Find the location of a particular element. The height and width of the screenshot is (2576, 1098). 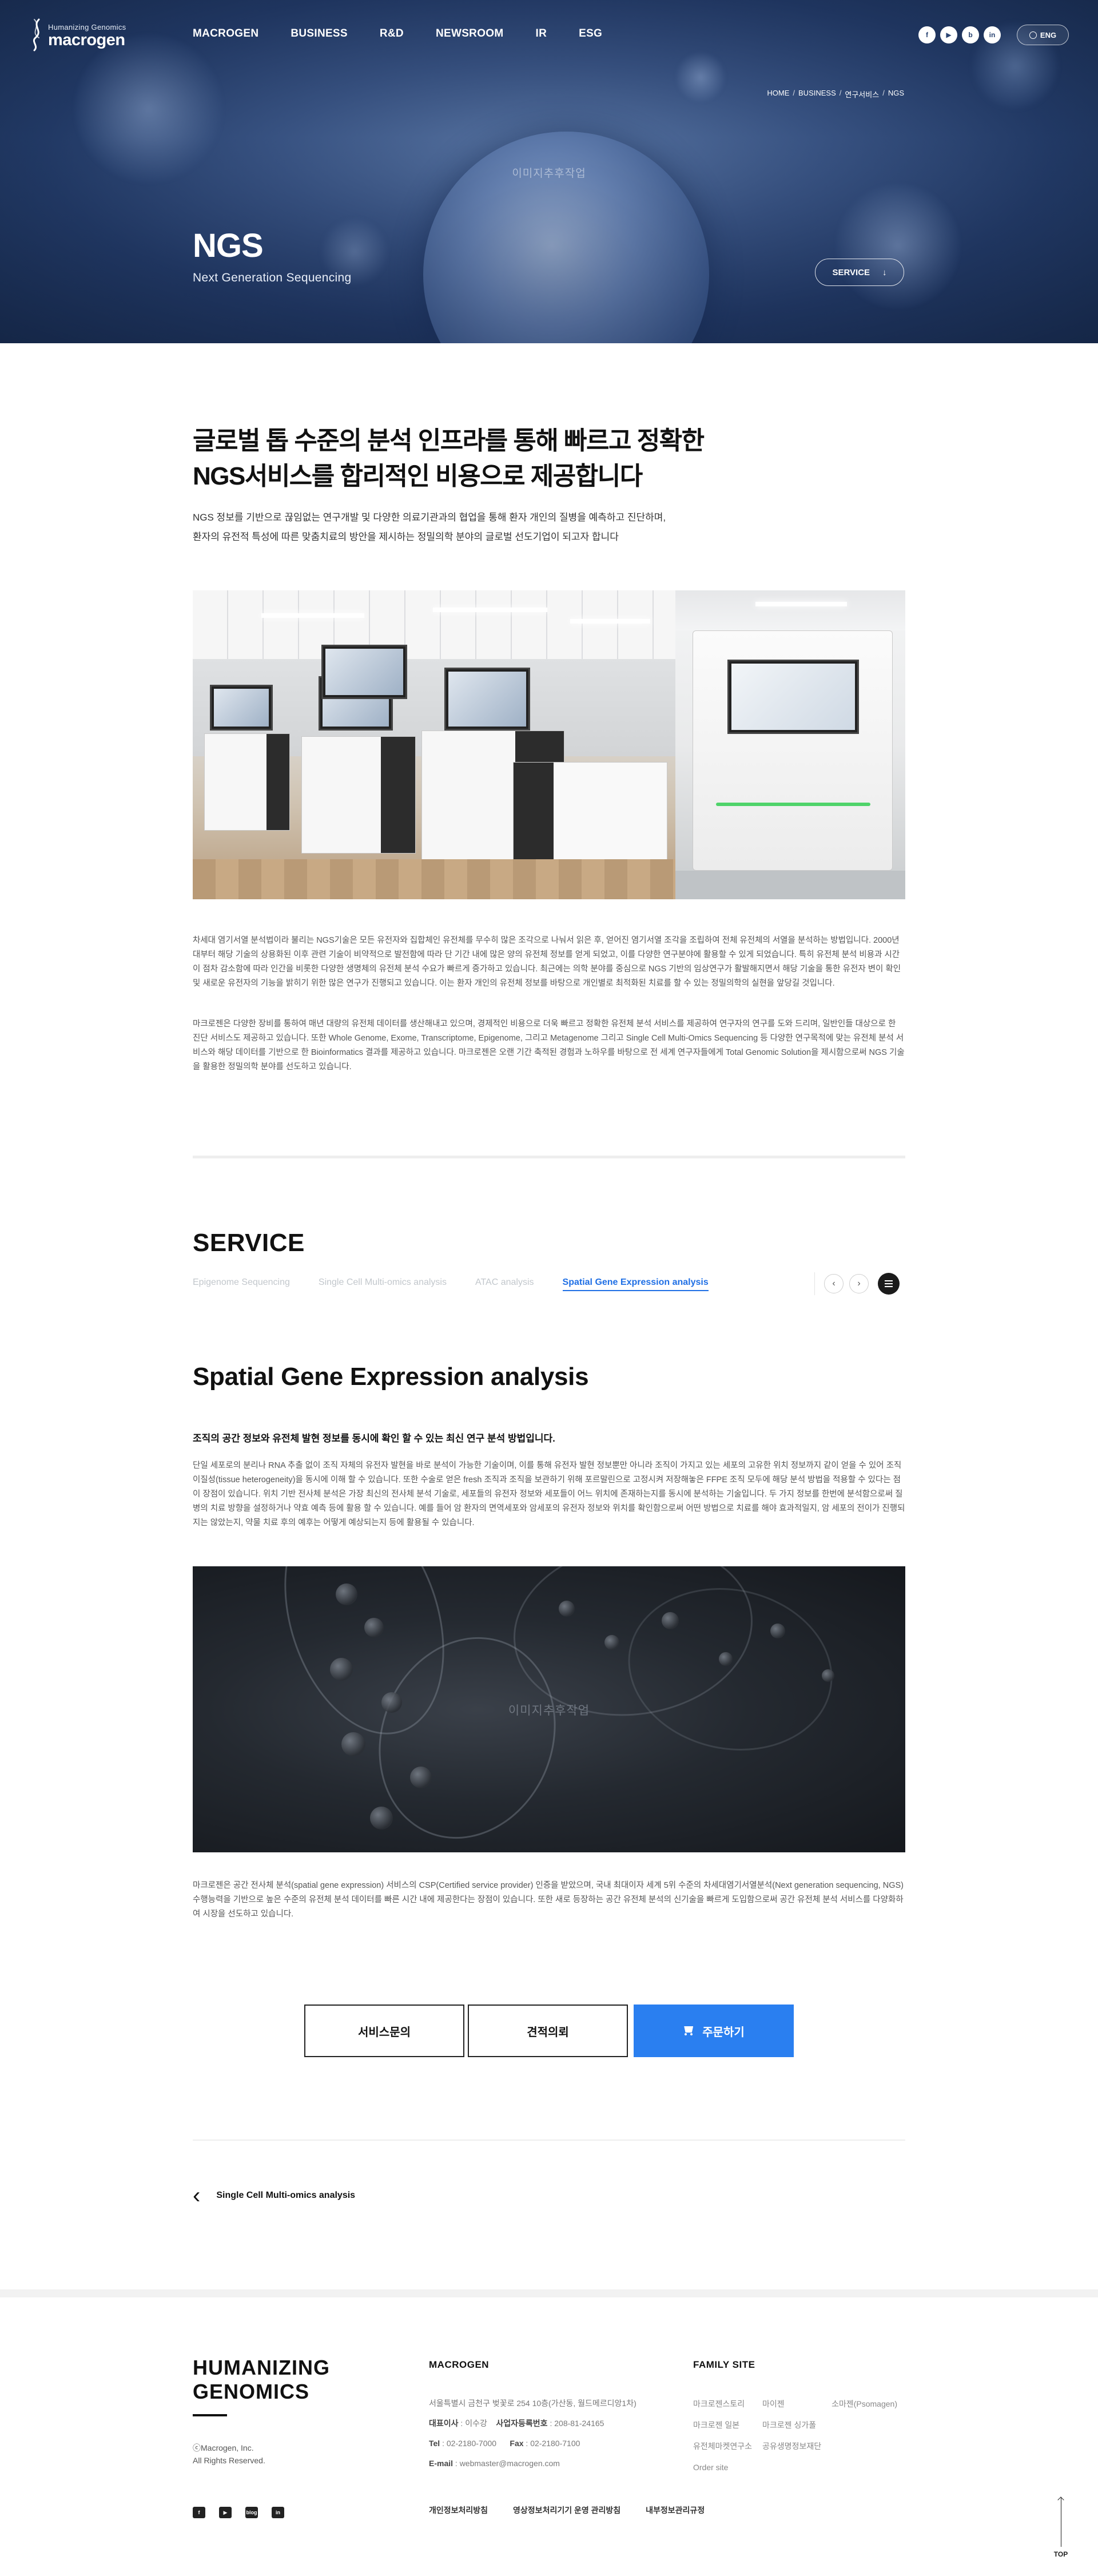

footer-fax-label: Fax is located at coordinates (517, 2443).